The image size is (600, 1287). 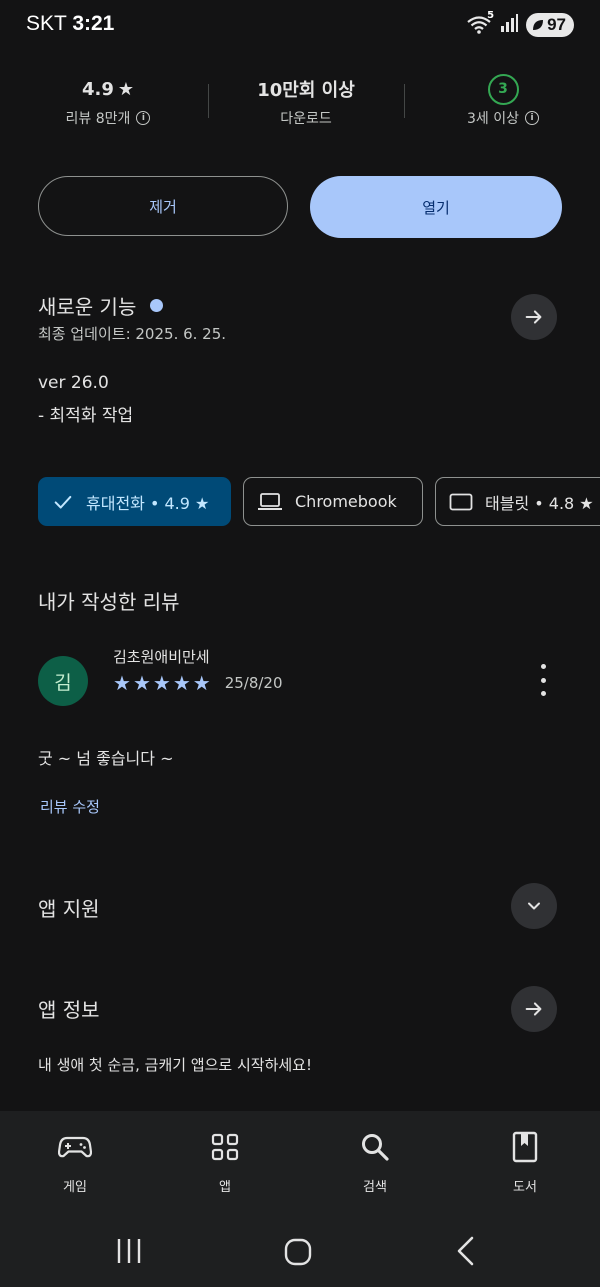 I want to click on whats-new-header: 새로운 기능, so click(x=101, y=305).